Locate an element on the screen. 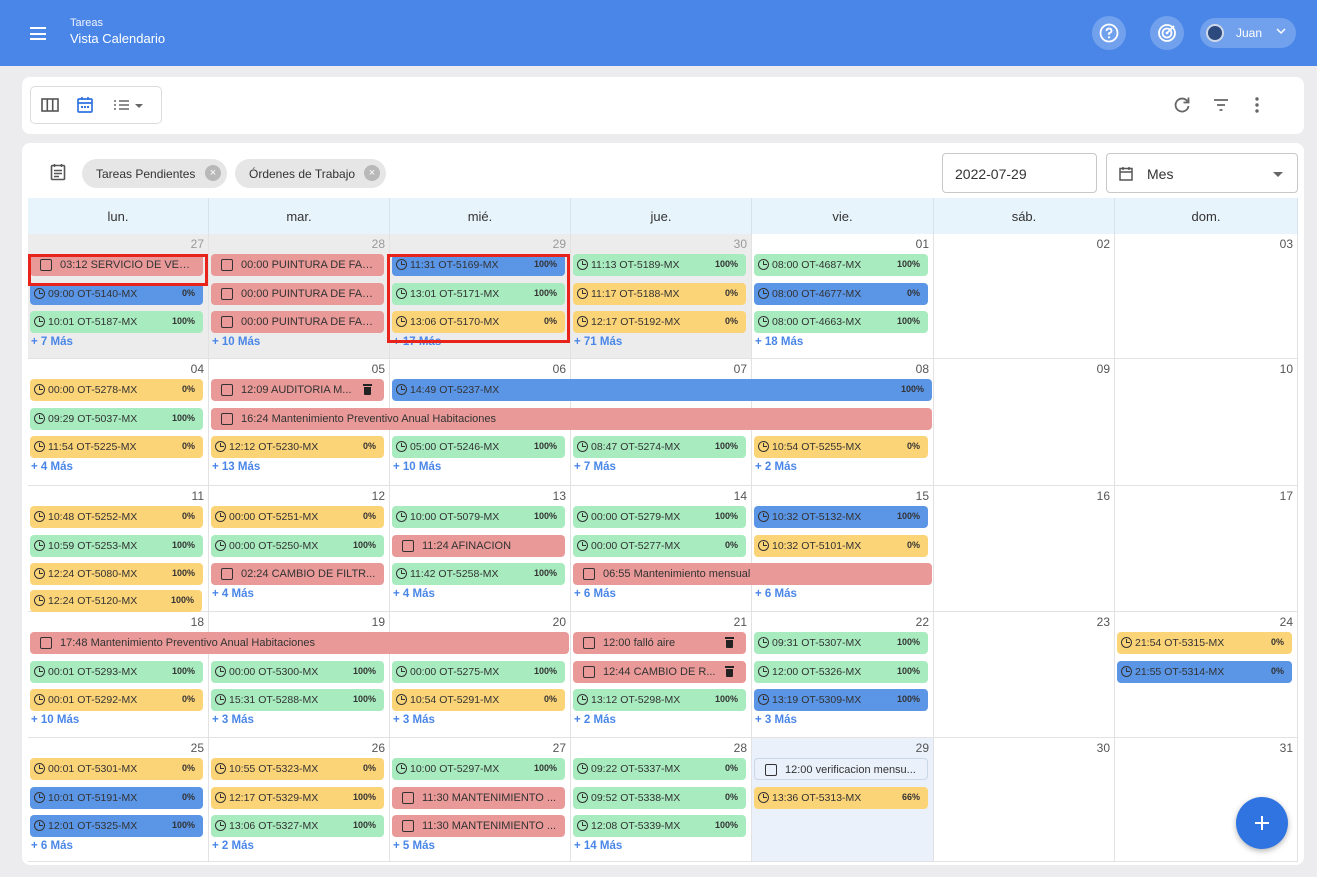 Image resolution: width=1317 pixels, height=877 pixels. period-select: Mes is located at coordinates (1202, 173).